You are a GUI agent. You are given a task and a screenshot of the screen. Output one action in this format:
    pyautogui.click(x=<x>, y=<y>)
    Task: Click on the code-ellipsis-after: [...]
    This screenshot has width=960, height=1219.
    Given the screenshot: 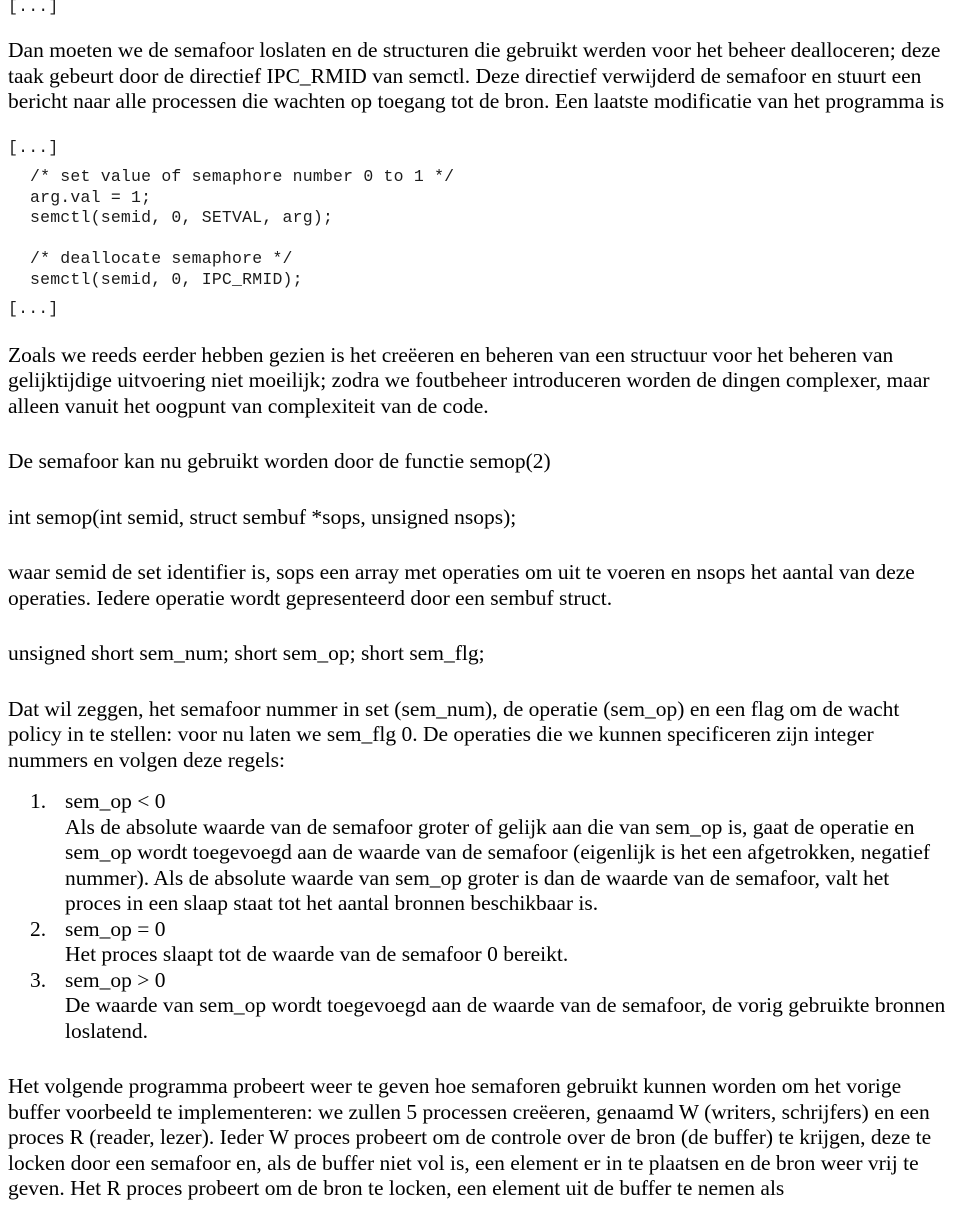 What is the action you would take?
    pyautogui.click(x=33, y=308)
    